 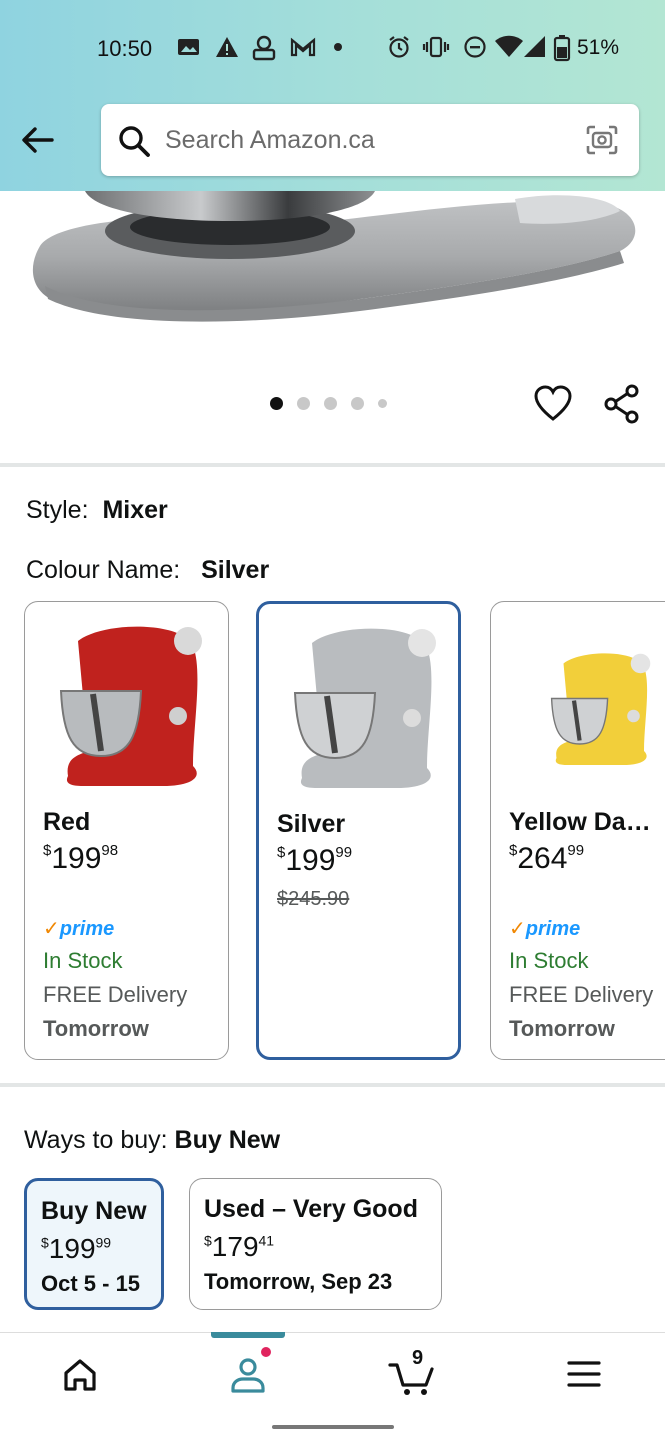 What do you see at coordinates (303, 47) in the screenshot?
I see `gmail-icon` at bounding box center [303, 47].